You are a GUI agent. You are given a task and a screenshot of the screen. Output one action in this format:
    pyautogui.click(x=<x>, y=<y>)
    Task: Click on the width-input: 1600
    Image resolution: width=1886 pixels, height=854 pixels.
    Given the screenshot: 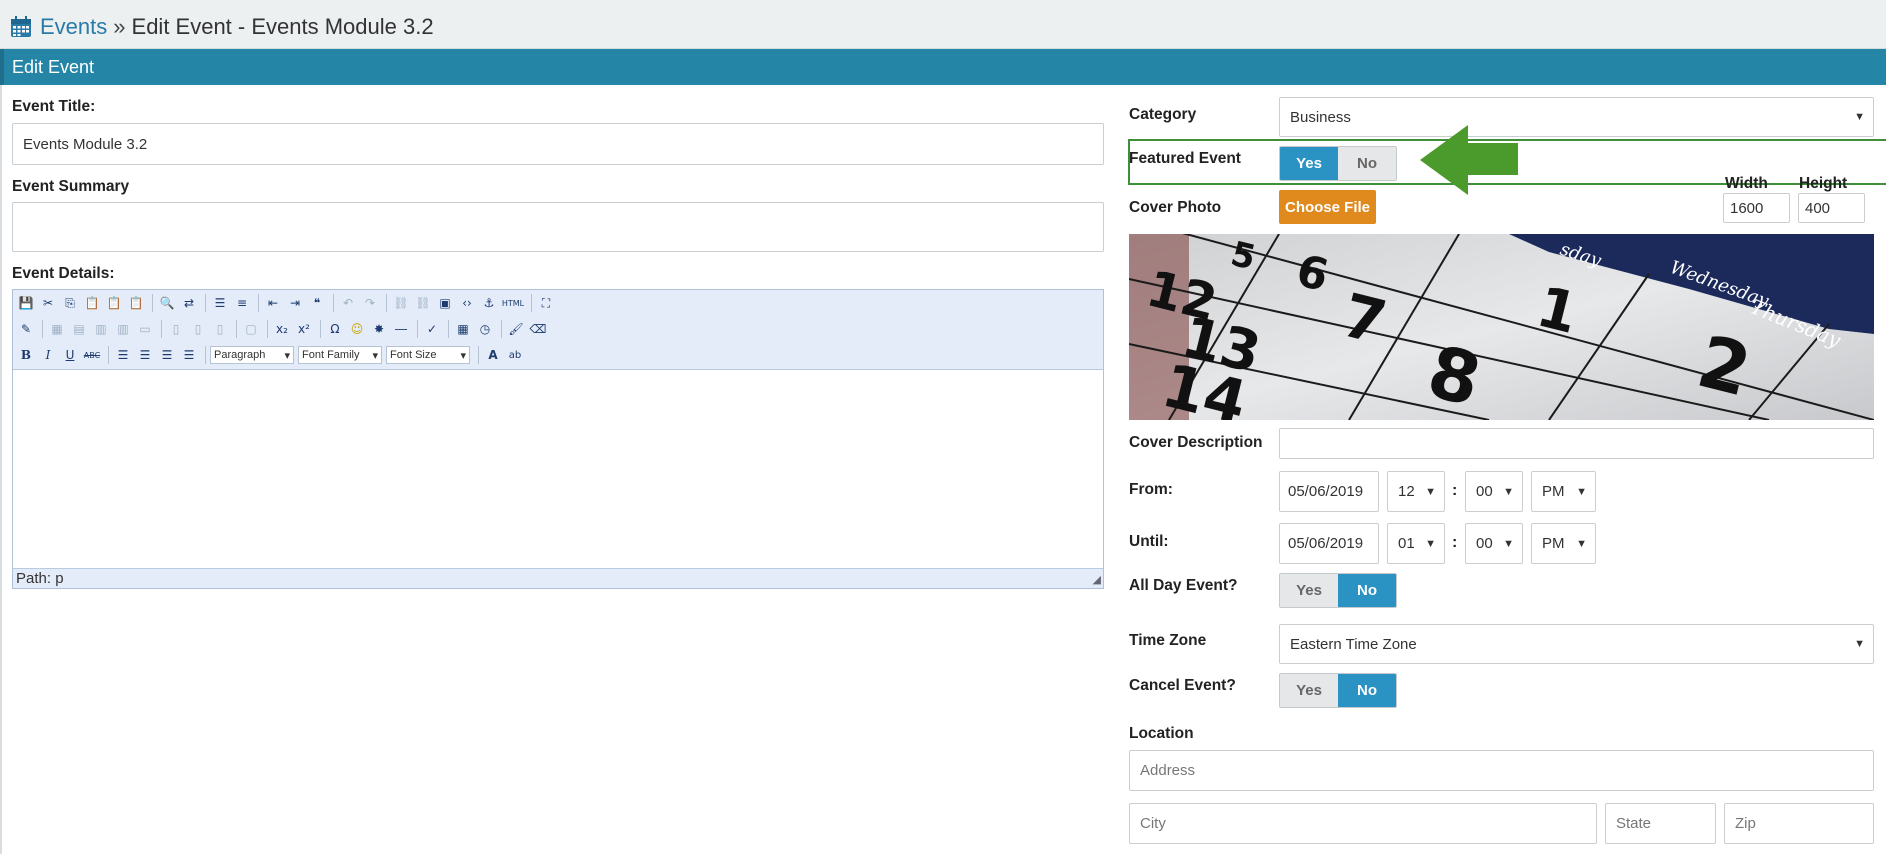 What is the action you would take?
    pyautogui.click(x=1756, y=208)
    